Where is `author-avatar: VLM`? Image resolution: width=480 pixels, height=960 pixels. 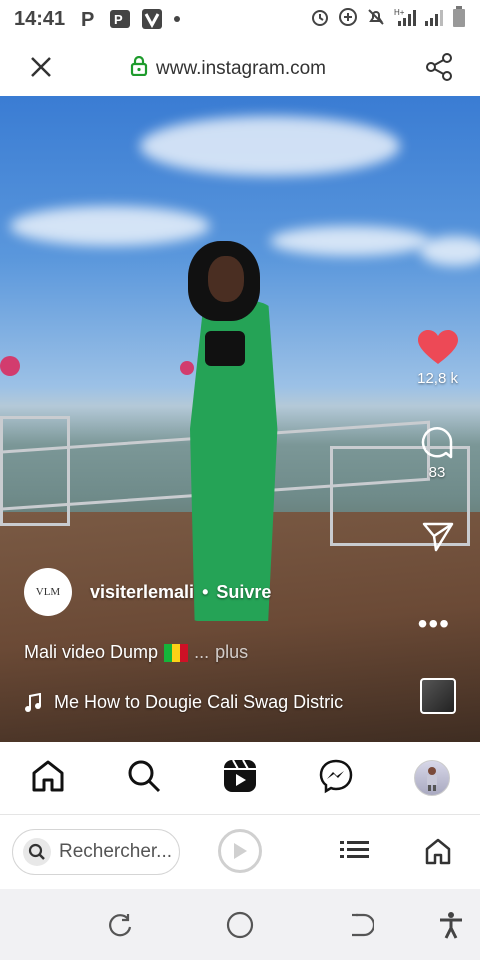 author-avatar: VLM is located at coordinates (48, 592).